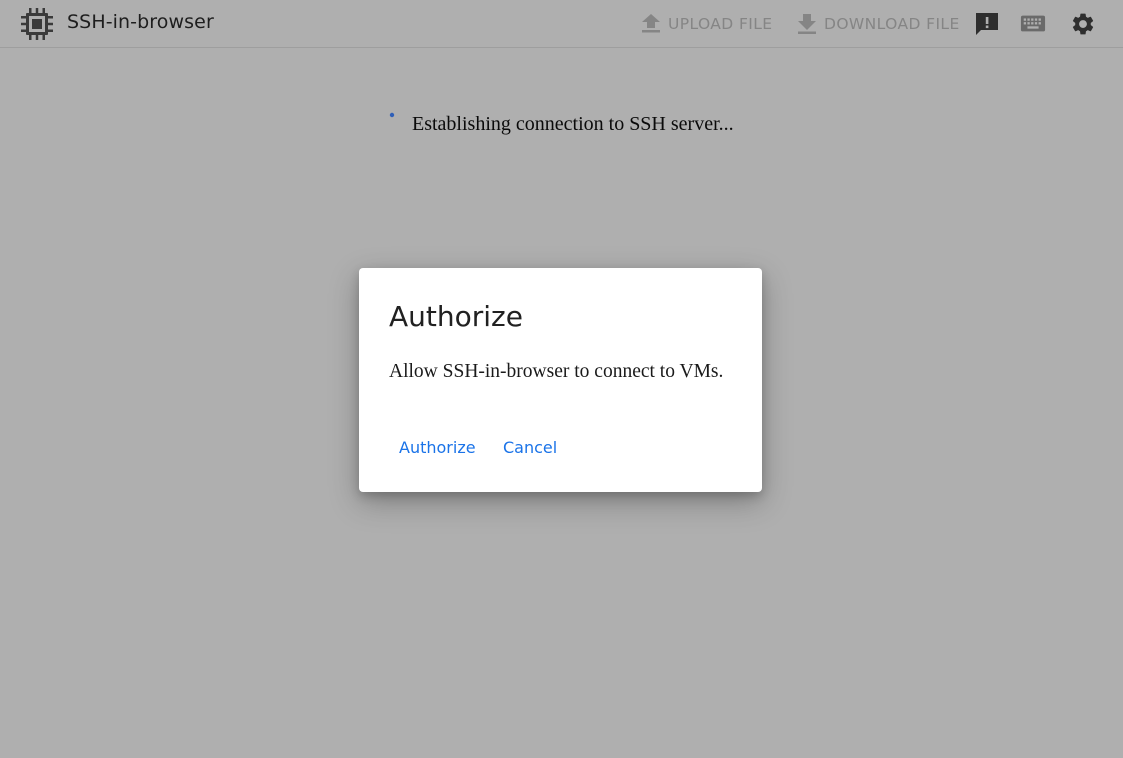  Describe the element at coordinates (987, 24) in the screenshot. I see `feedback-icon` at that location.